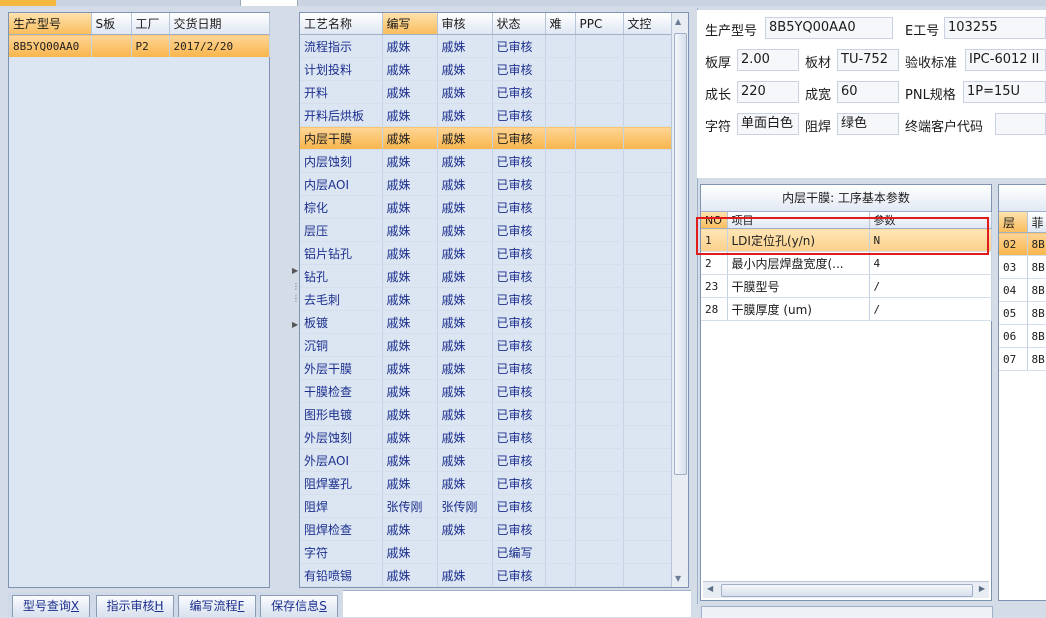 The image size is (1046, 618). I want to click on cell-process-name: 铝片钻孔, so click(341, 253).